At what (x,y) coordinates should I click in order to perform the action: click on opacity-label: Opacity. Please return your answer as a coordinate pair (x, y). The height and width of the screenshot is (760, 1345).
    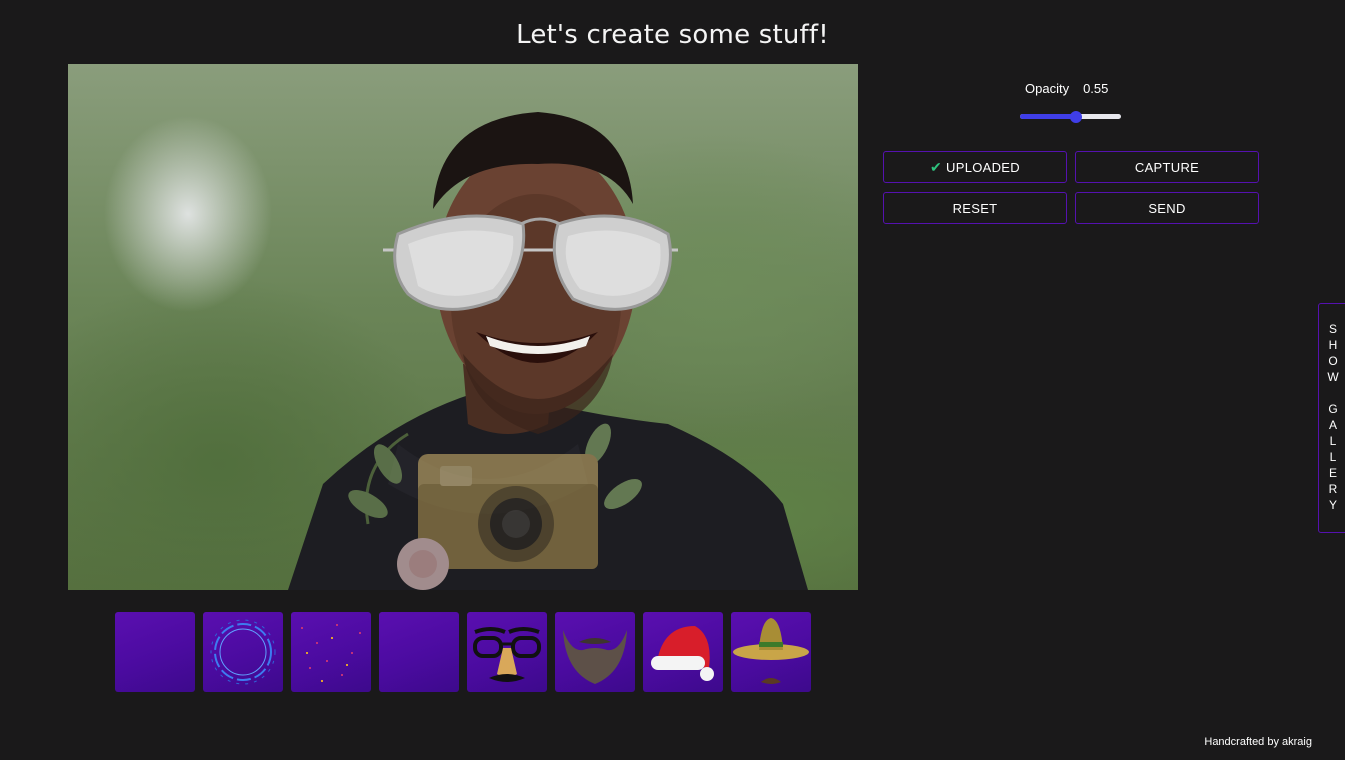
    Looking at the image, I should click on (1047, 88).